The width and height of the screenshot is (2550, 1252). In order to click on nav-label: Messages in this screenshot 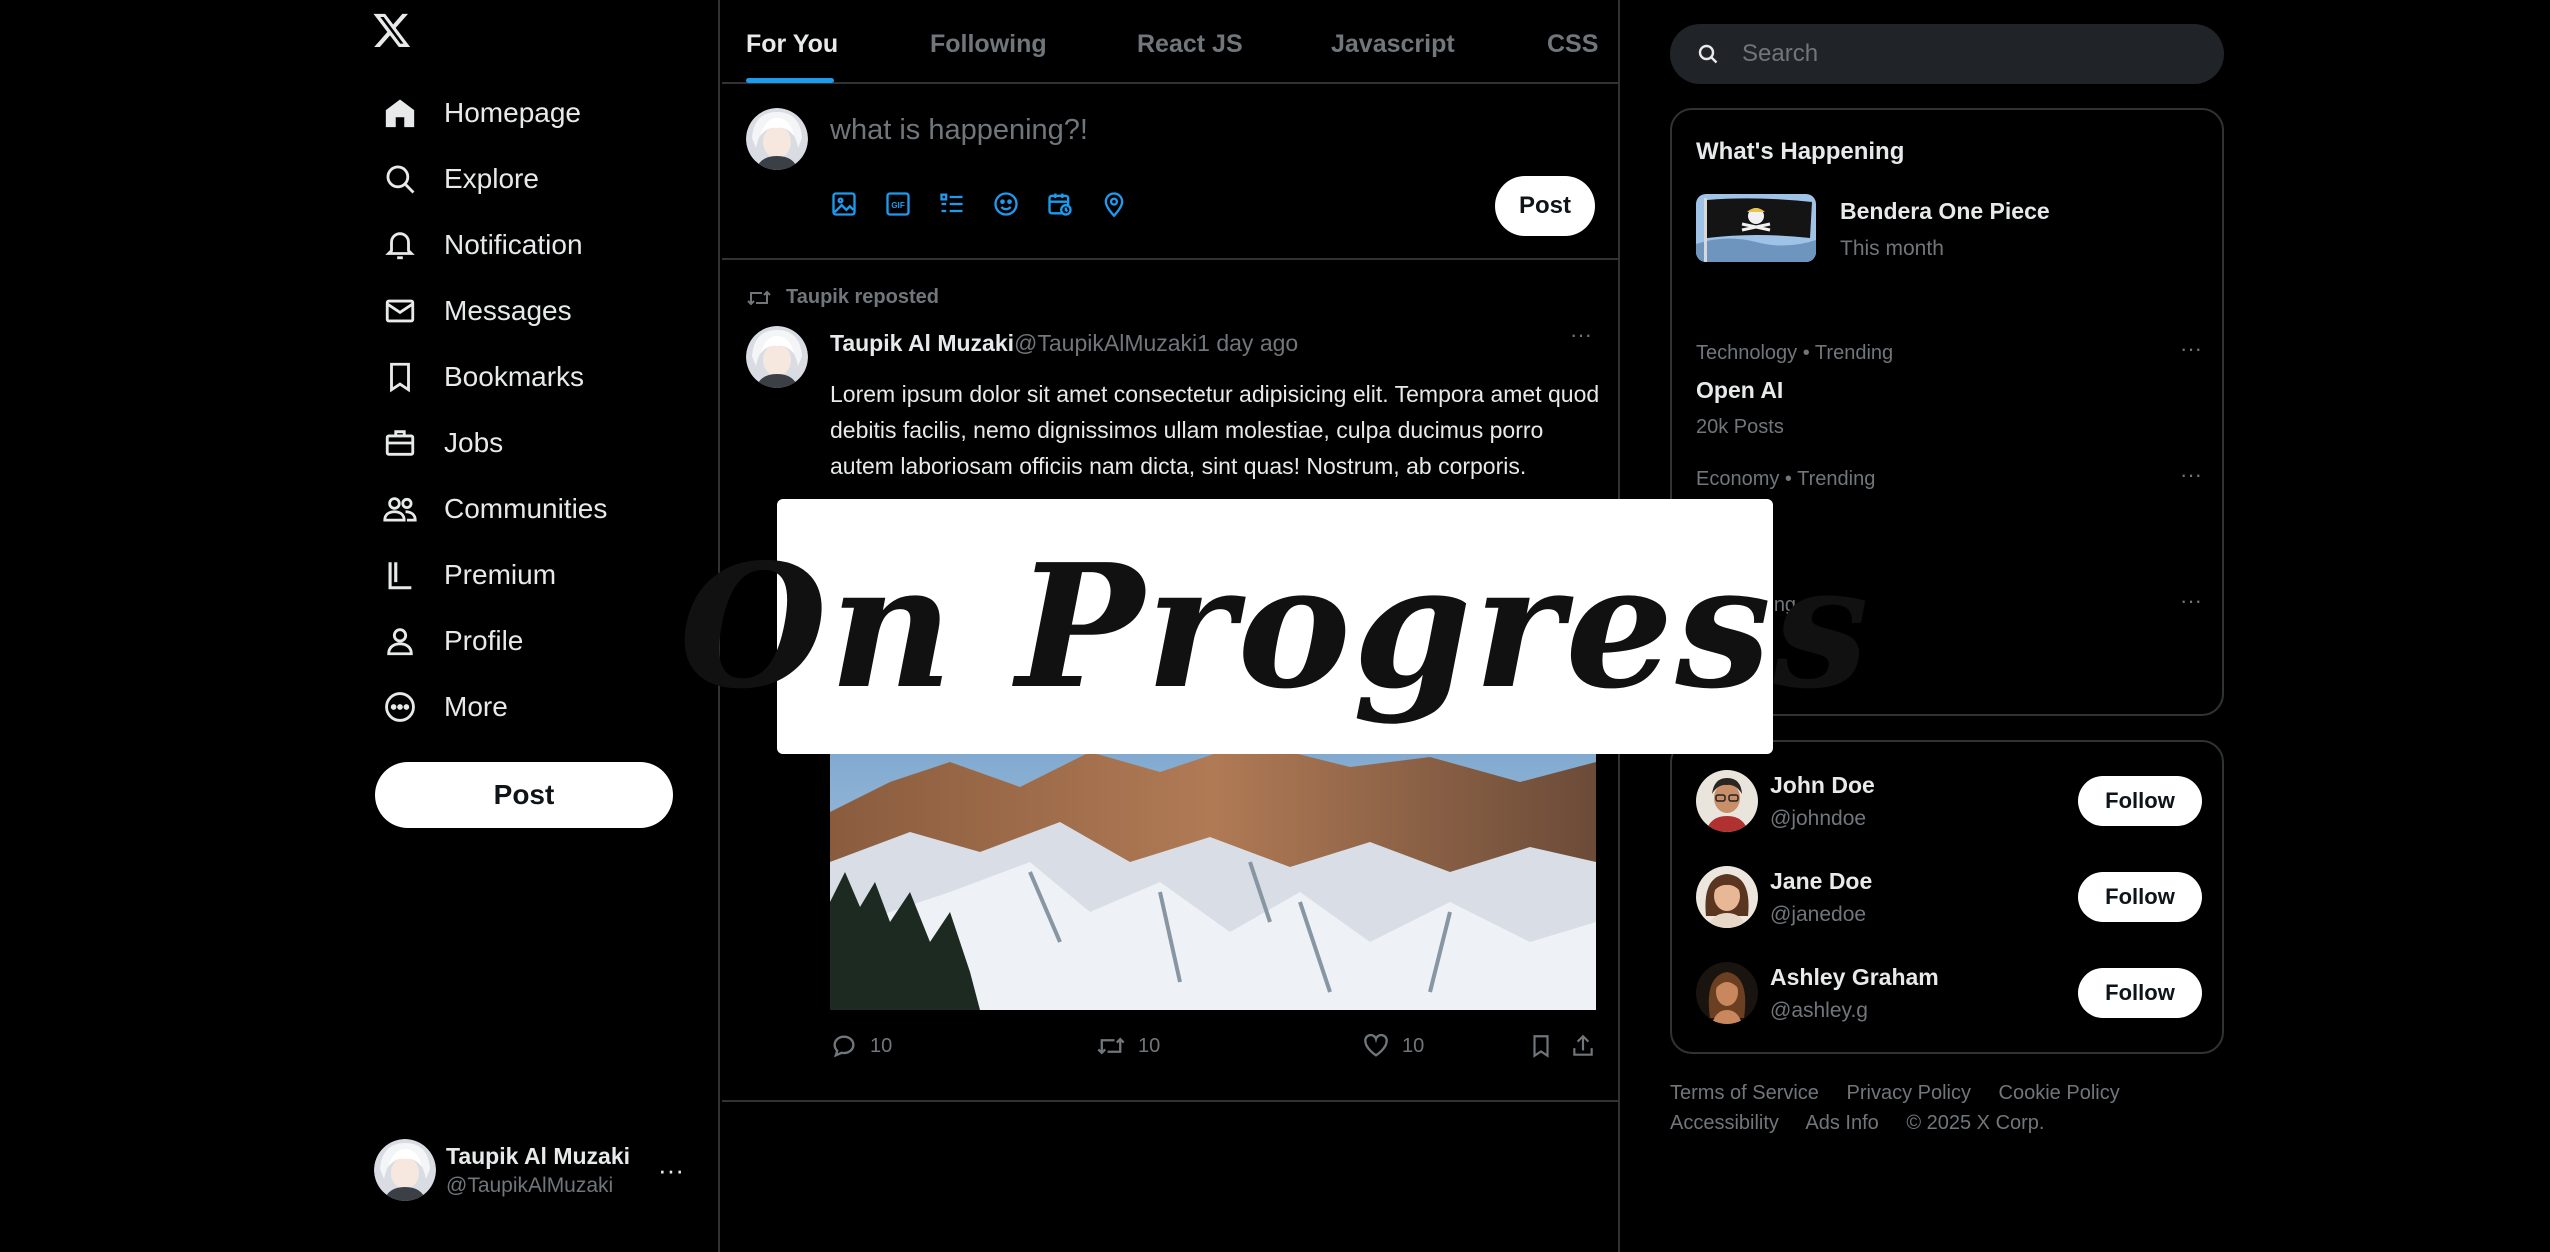, I will do `click(508, 310)`.